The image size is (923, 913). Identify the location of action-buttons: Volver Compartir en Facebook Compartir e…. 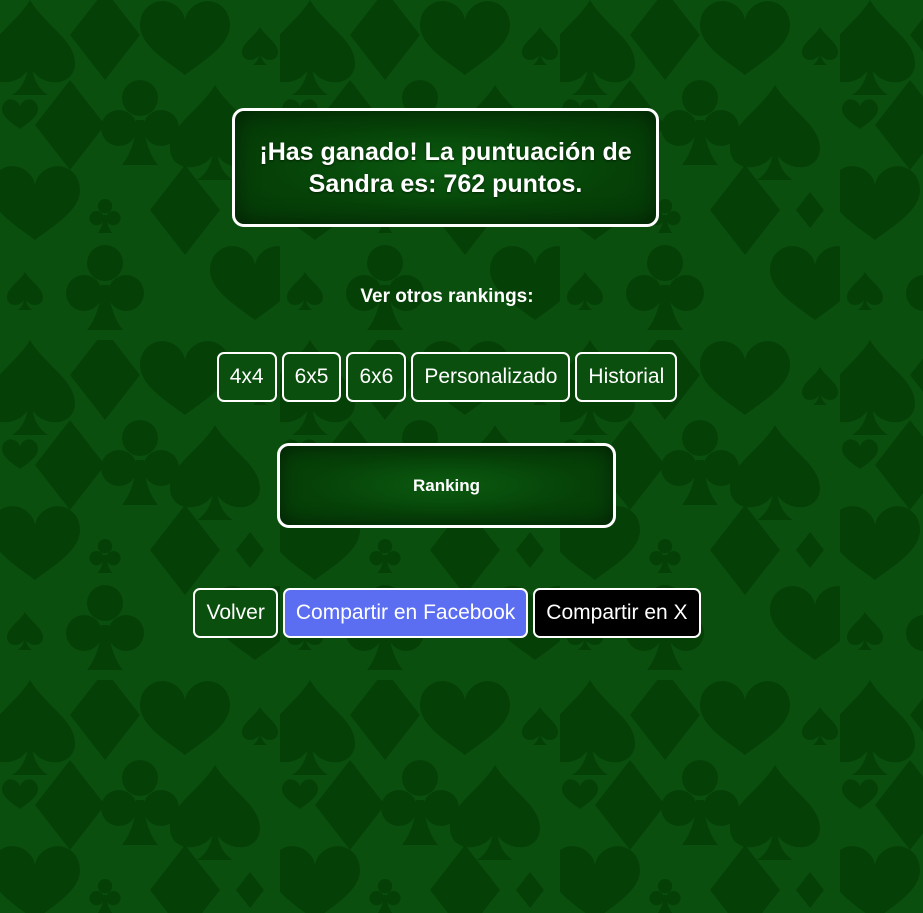
(447, 613).